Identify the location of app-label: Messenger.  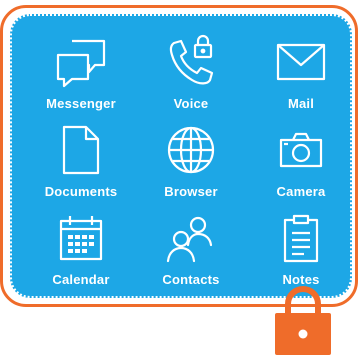
(81, 103).